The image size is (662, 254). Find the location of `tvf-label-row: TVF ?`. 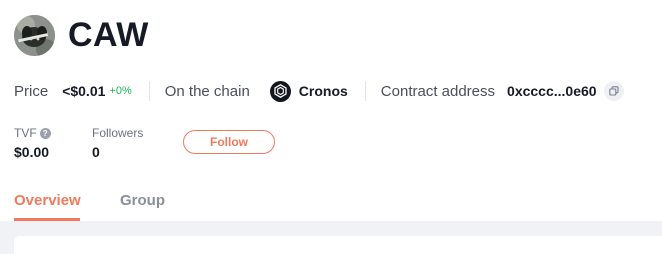

tvf-label-row: TVF ? is located at coordinates (32, 133).